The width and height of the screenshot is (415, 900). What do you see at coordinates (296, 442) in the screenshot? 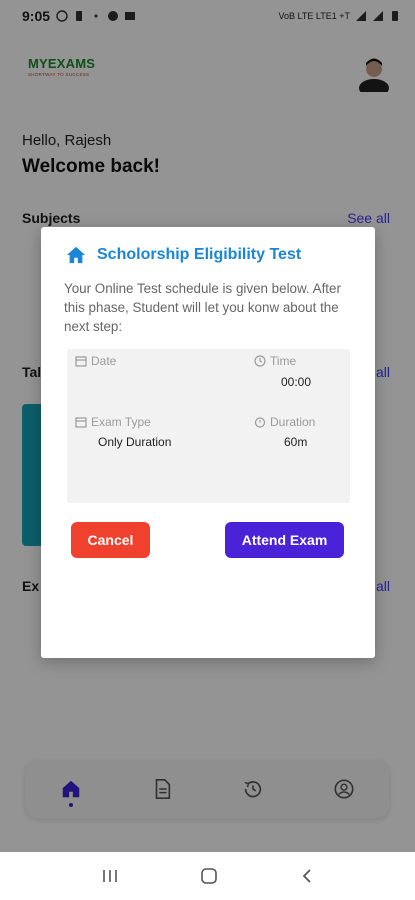
I see `duration-value: 60m` at bounding box center [296, 442].